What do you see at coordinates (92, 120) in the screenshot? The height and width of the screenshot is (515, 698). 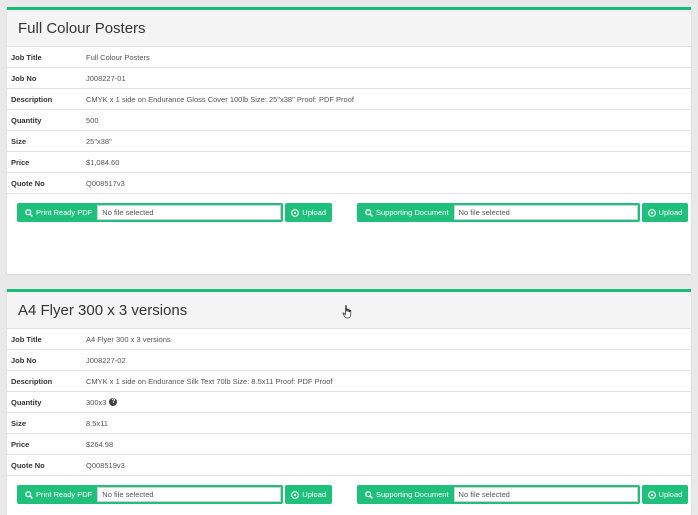 I see `row-value: 500` at bounding box center [92, 120].